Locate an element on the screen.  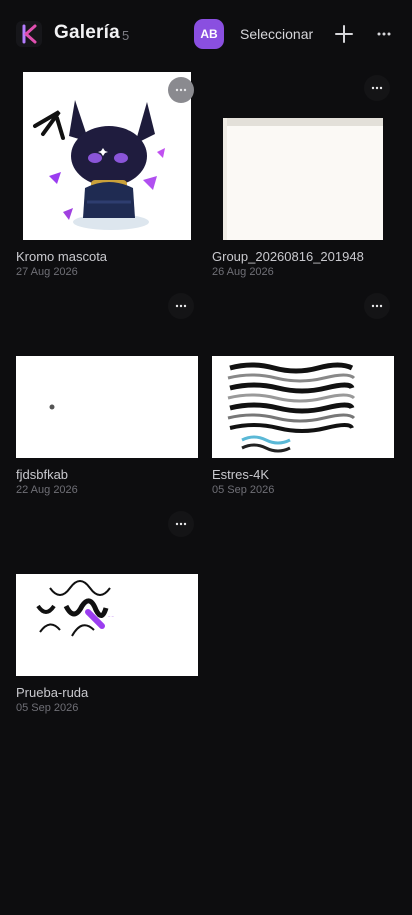
page-title: Galería is located at coordinates (87, 32).